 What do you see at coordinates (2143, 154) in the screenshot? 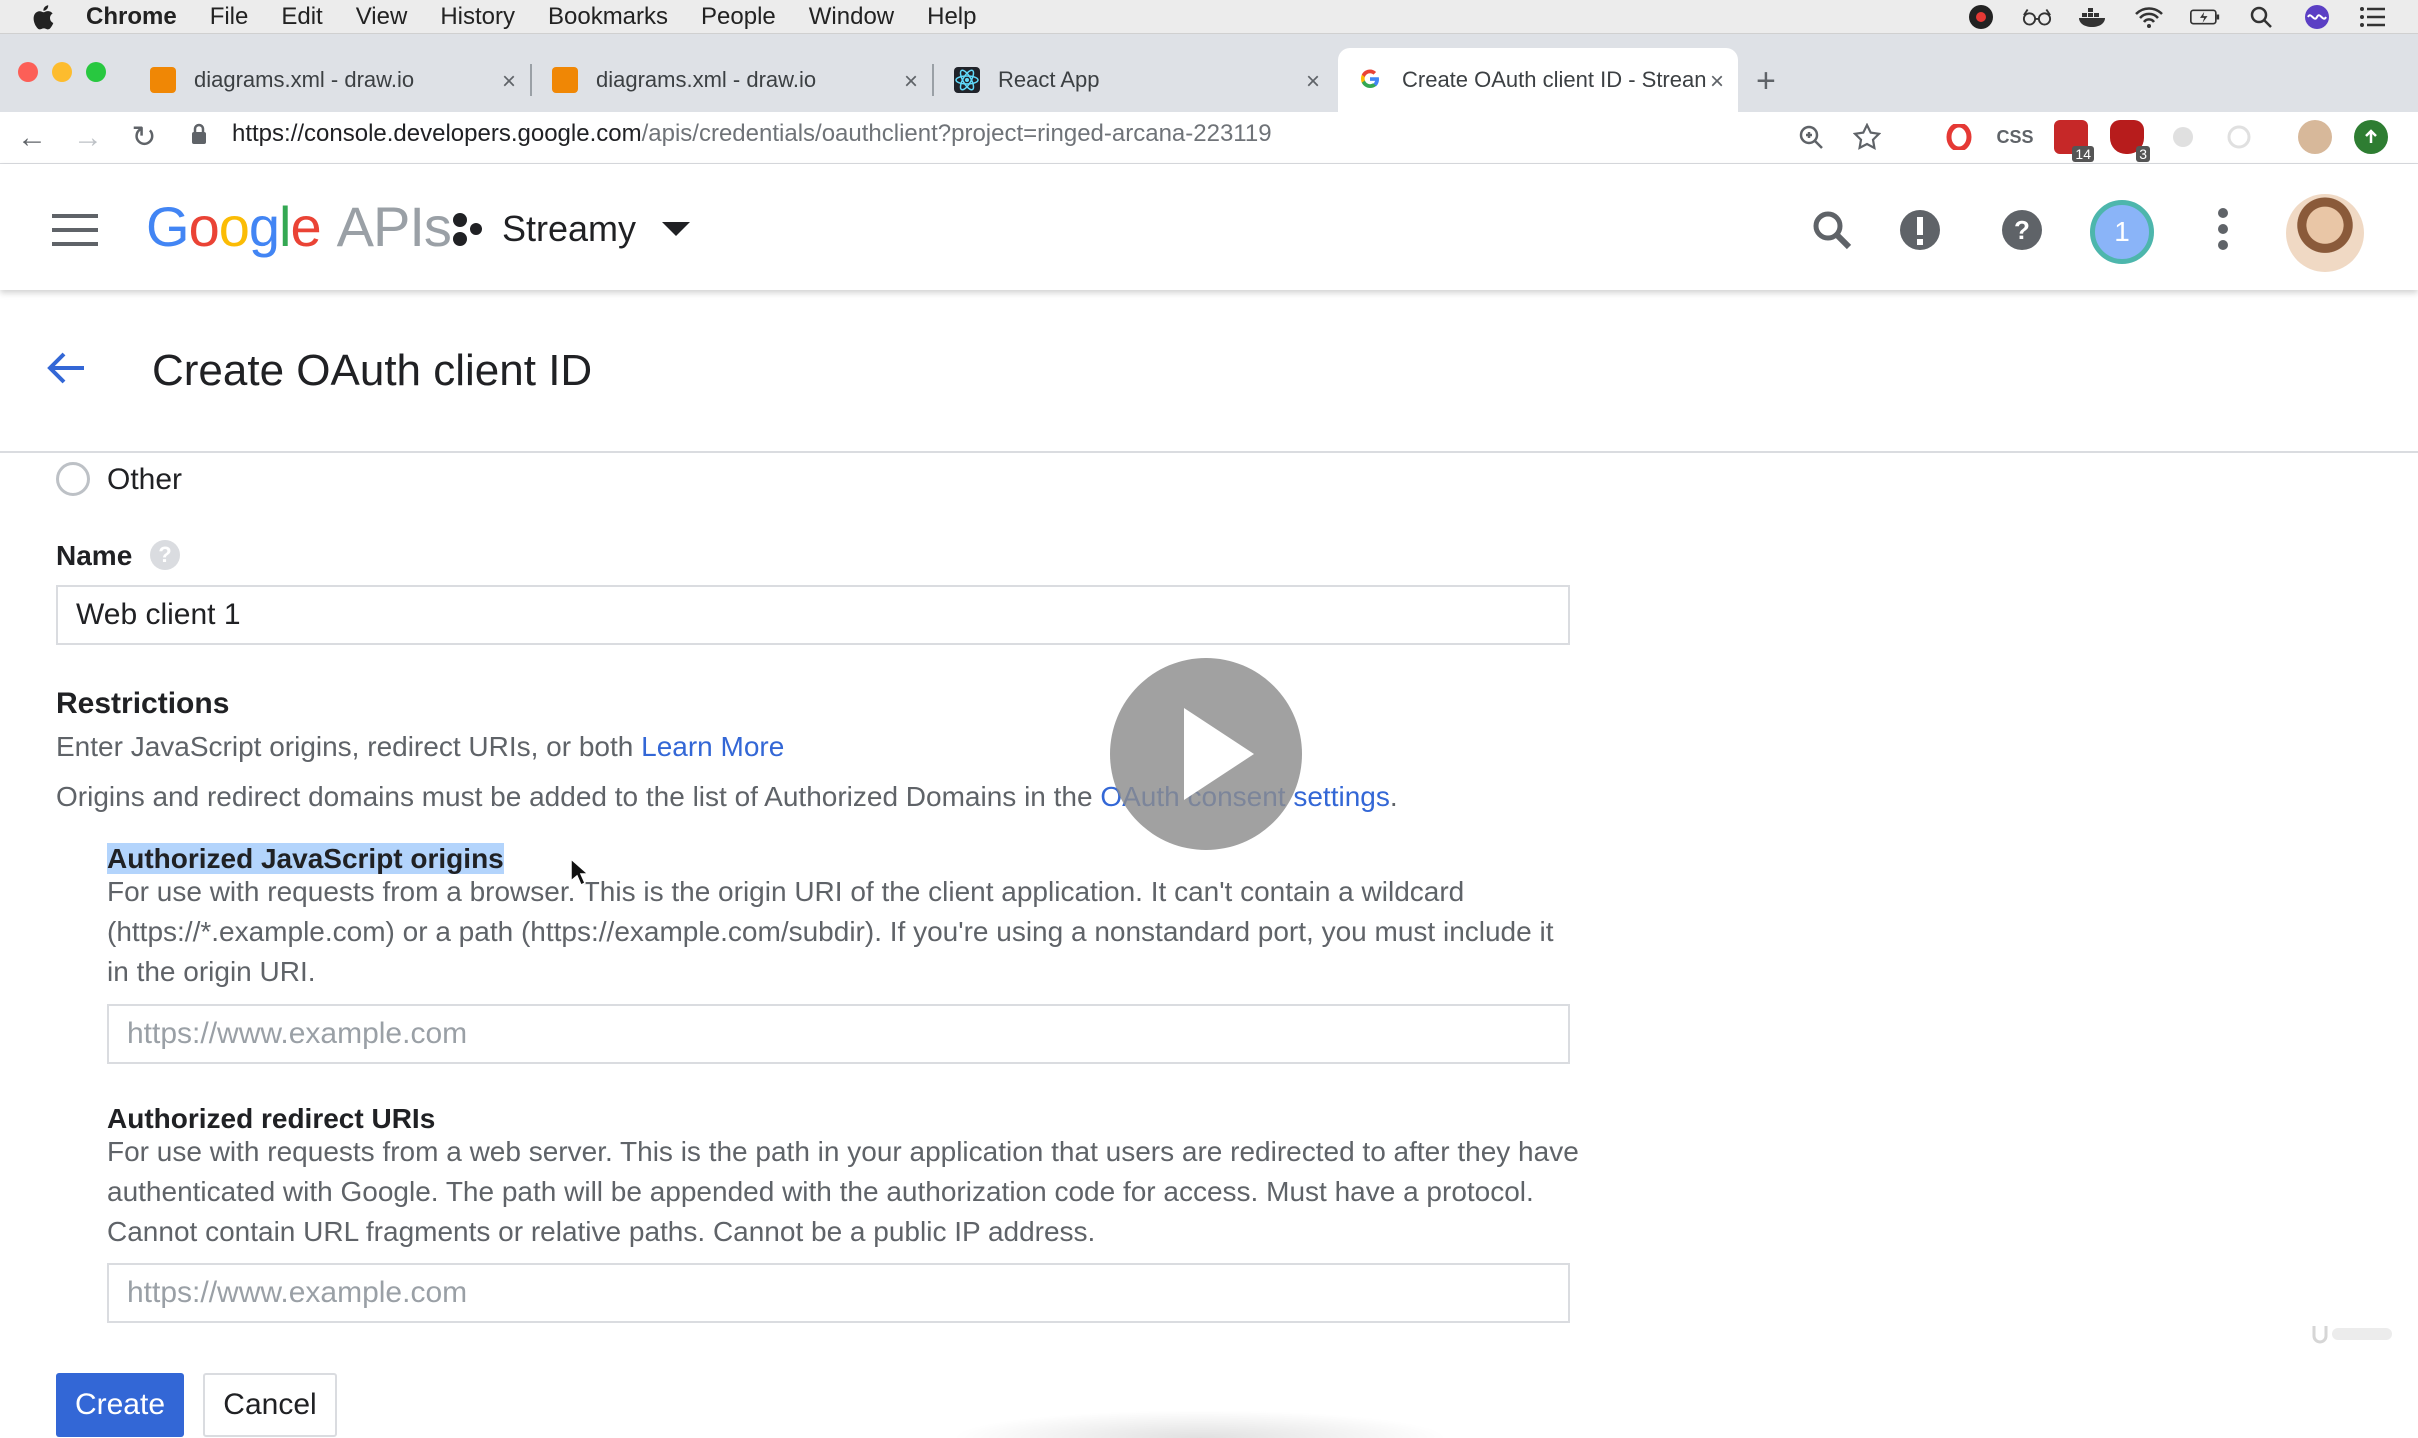
I see `extension-badge: 3` at bounding box center [2143, 154].